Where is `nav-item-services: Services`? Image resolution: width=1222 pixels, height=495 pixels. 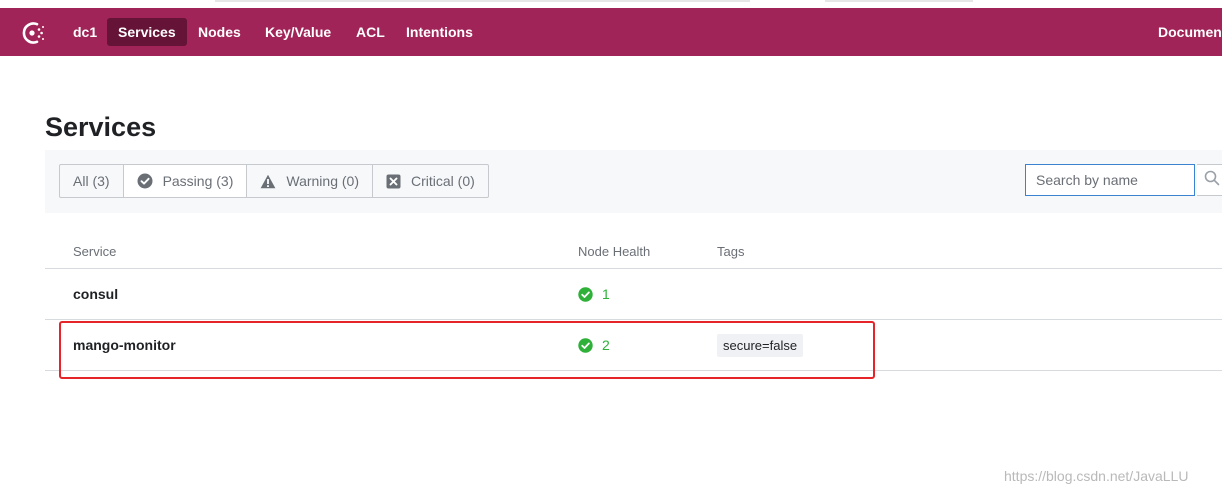 nav-item-services: Services is located at coordinates (147, 32).